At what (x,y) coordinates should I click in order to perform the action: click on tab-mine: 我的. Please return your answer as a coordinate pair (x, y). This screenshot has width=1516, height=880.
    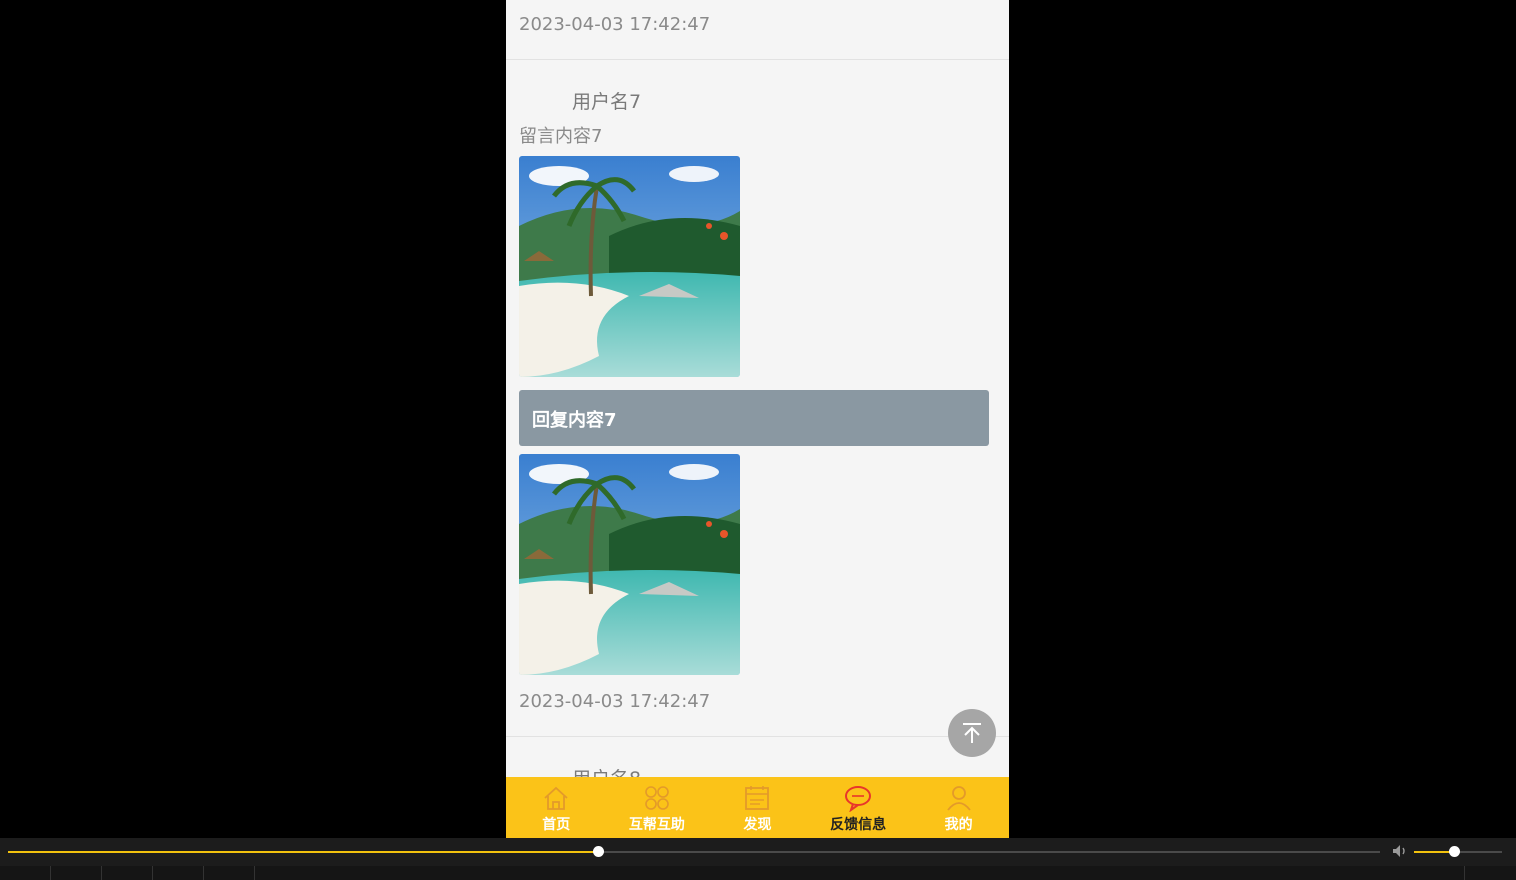
    Looking at the image, I should click on (958, 807).